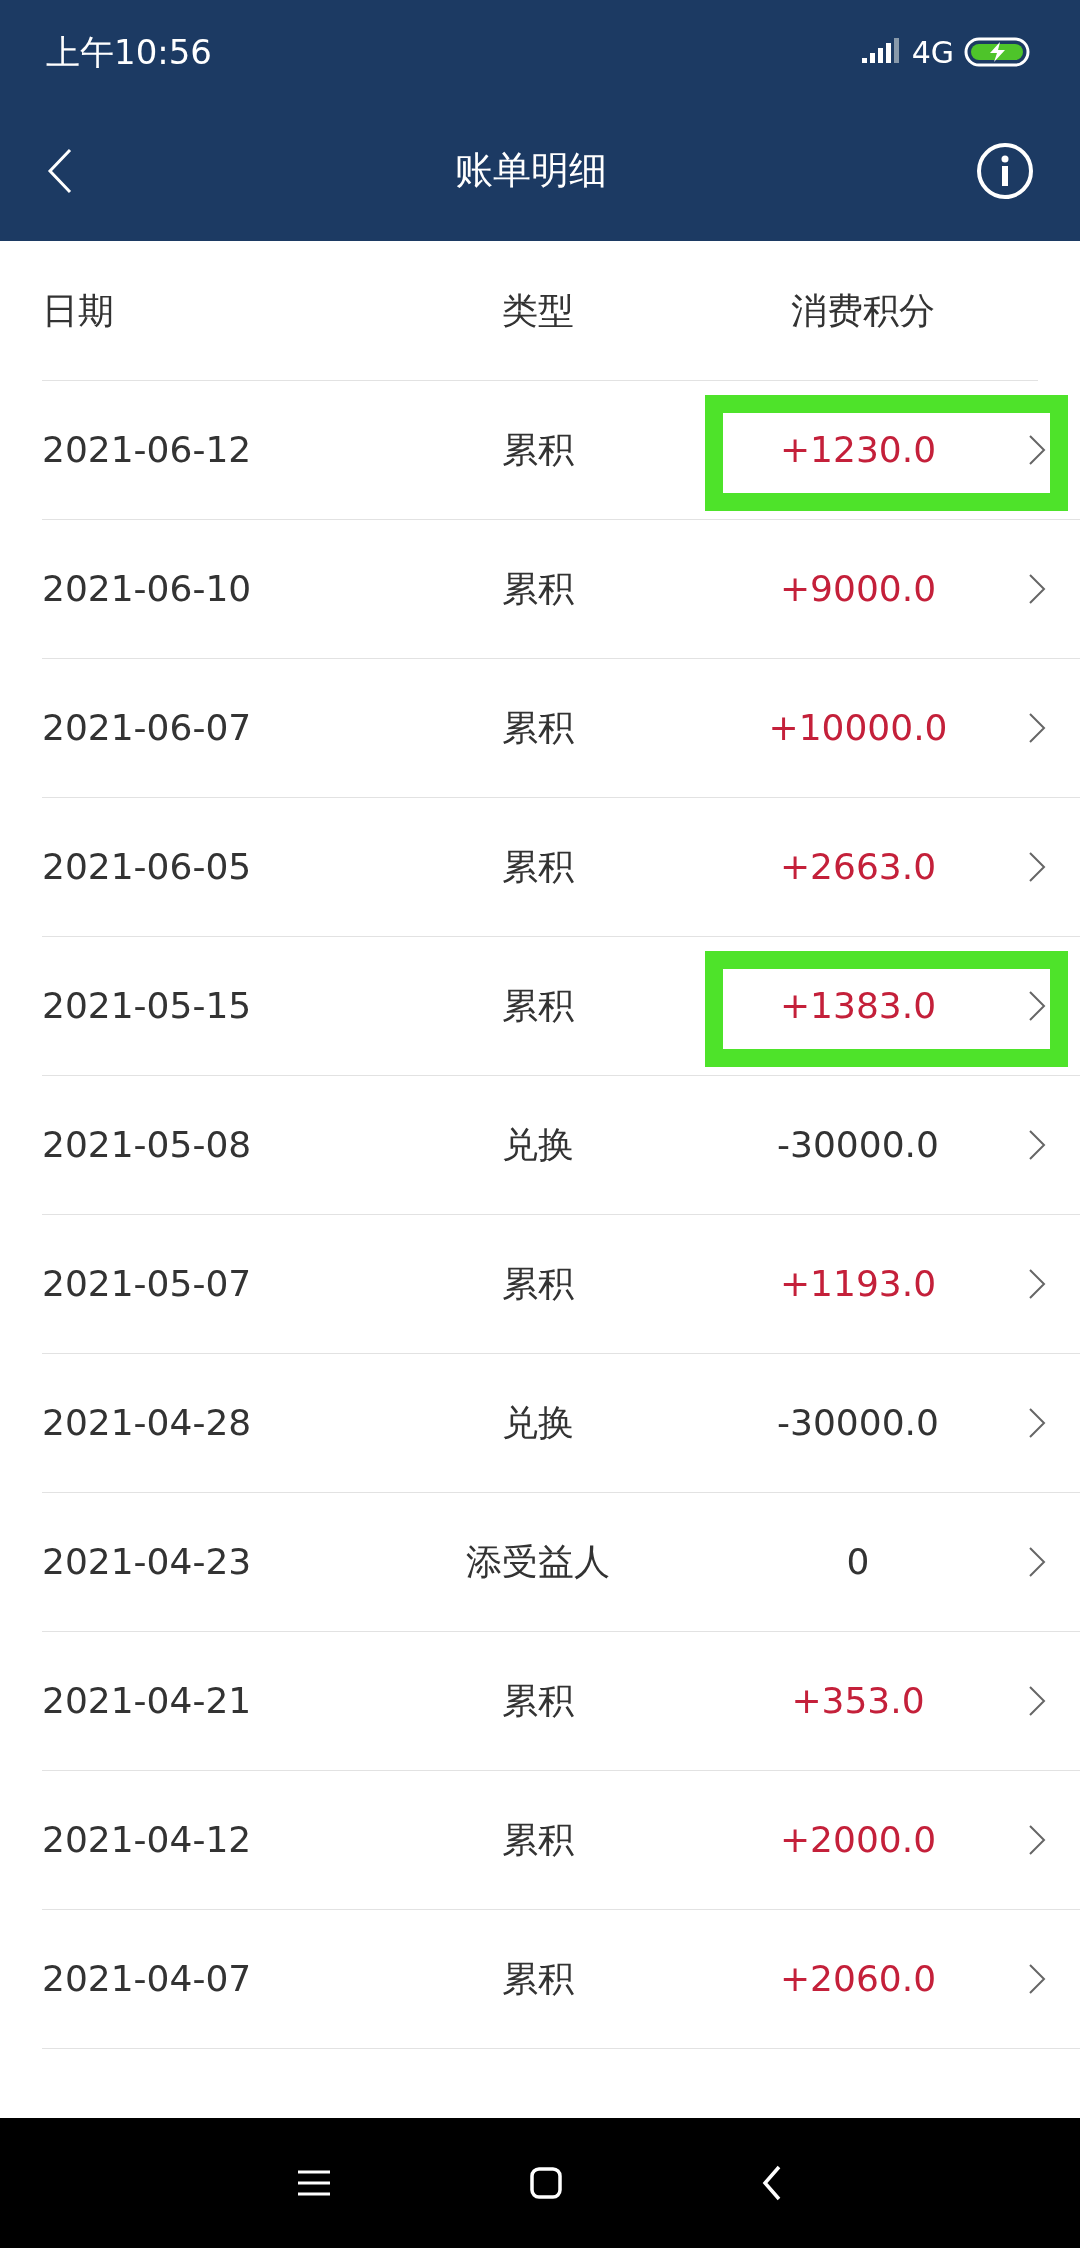 This screenshot has width=1080, height=2248. What do you see at coordinates (858, 589) in the screenshot?
I see `points-cell-text: +9000.0` at bounding box center [858, 589].